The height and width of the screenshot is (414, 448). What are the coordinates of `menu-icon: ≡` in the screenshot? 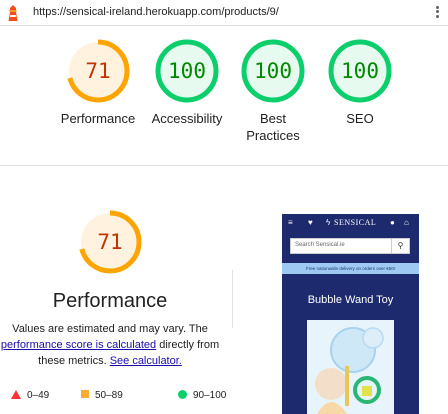 It's located at (290, 222).